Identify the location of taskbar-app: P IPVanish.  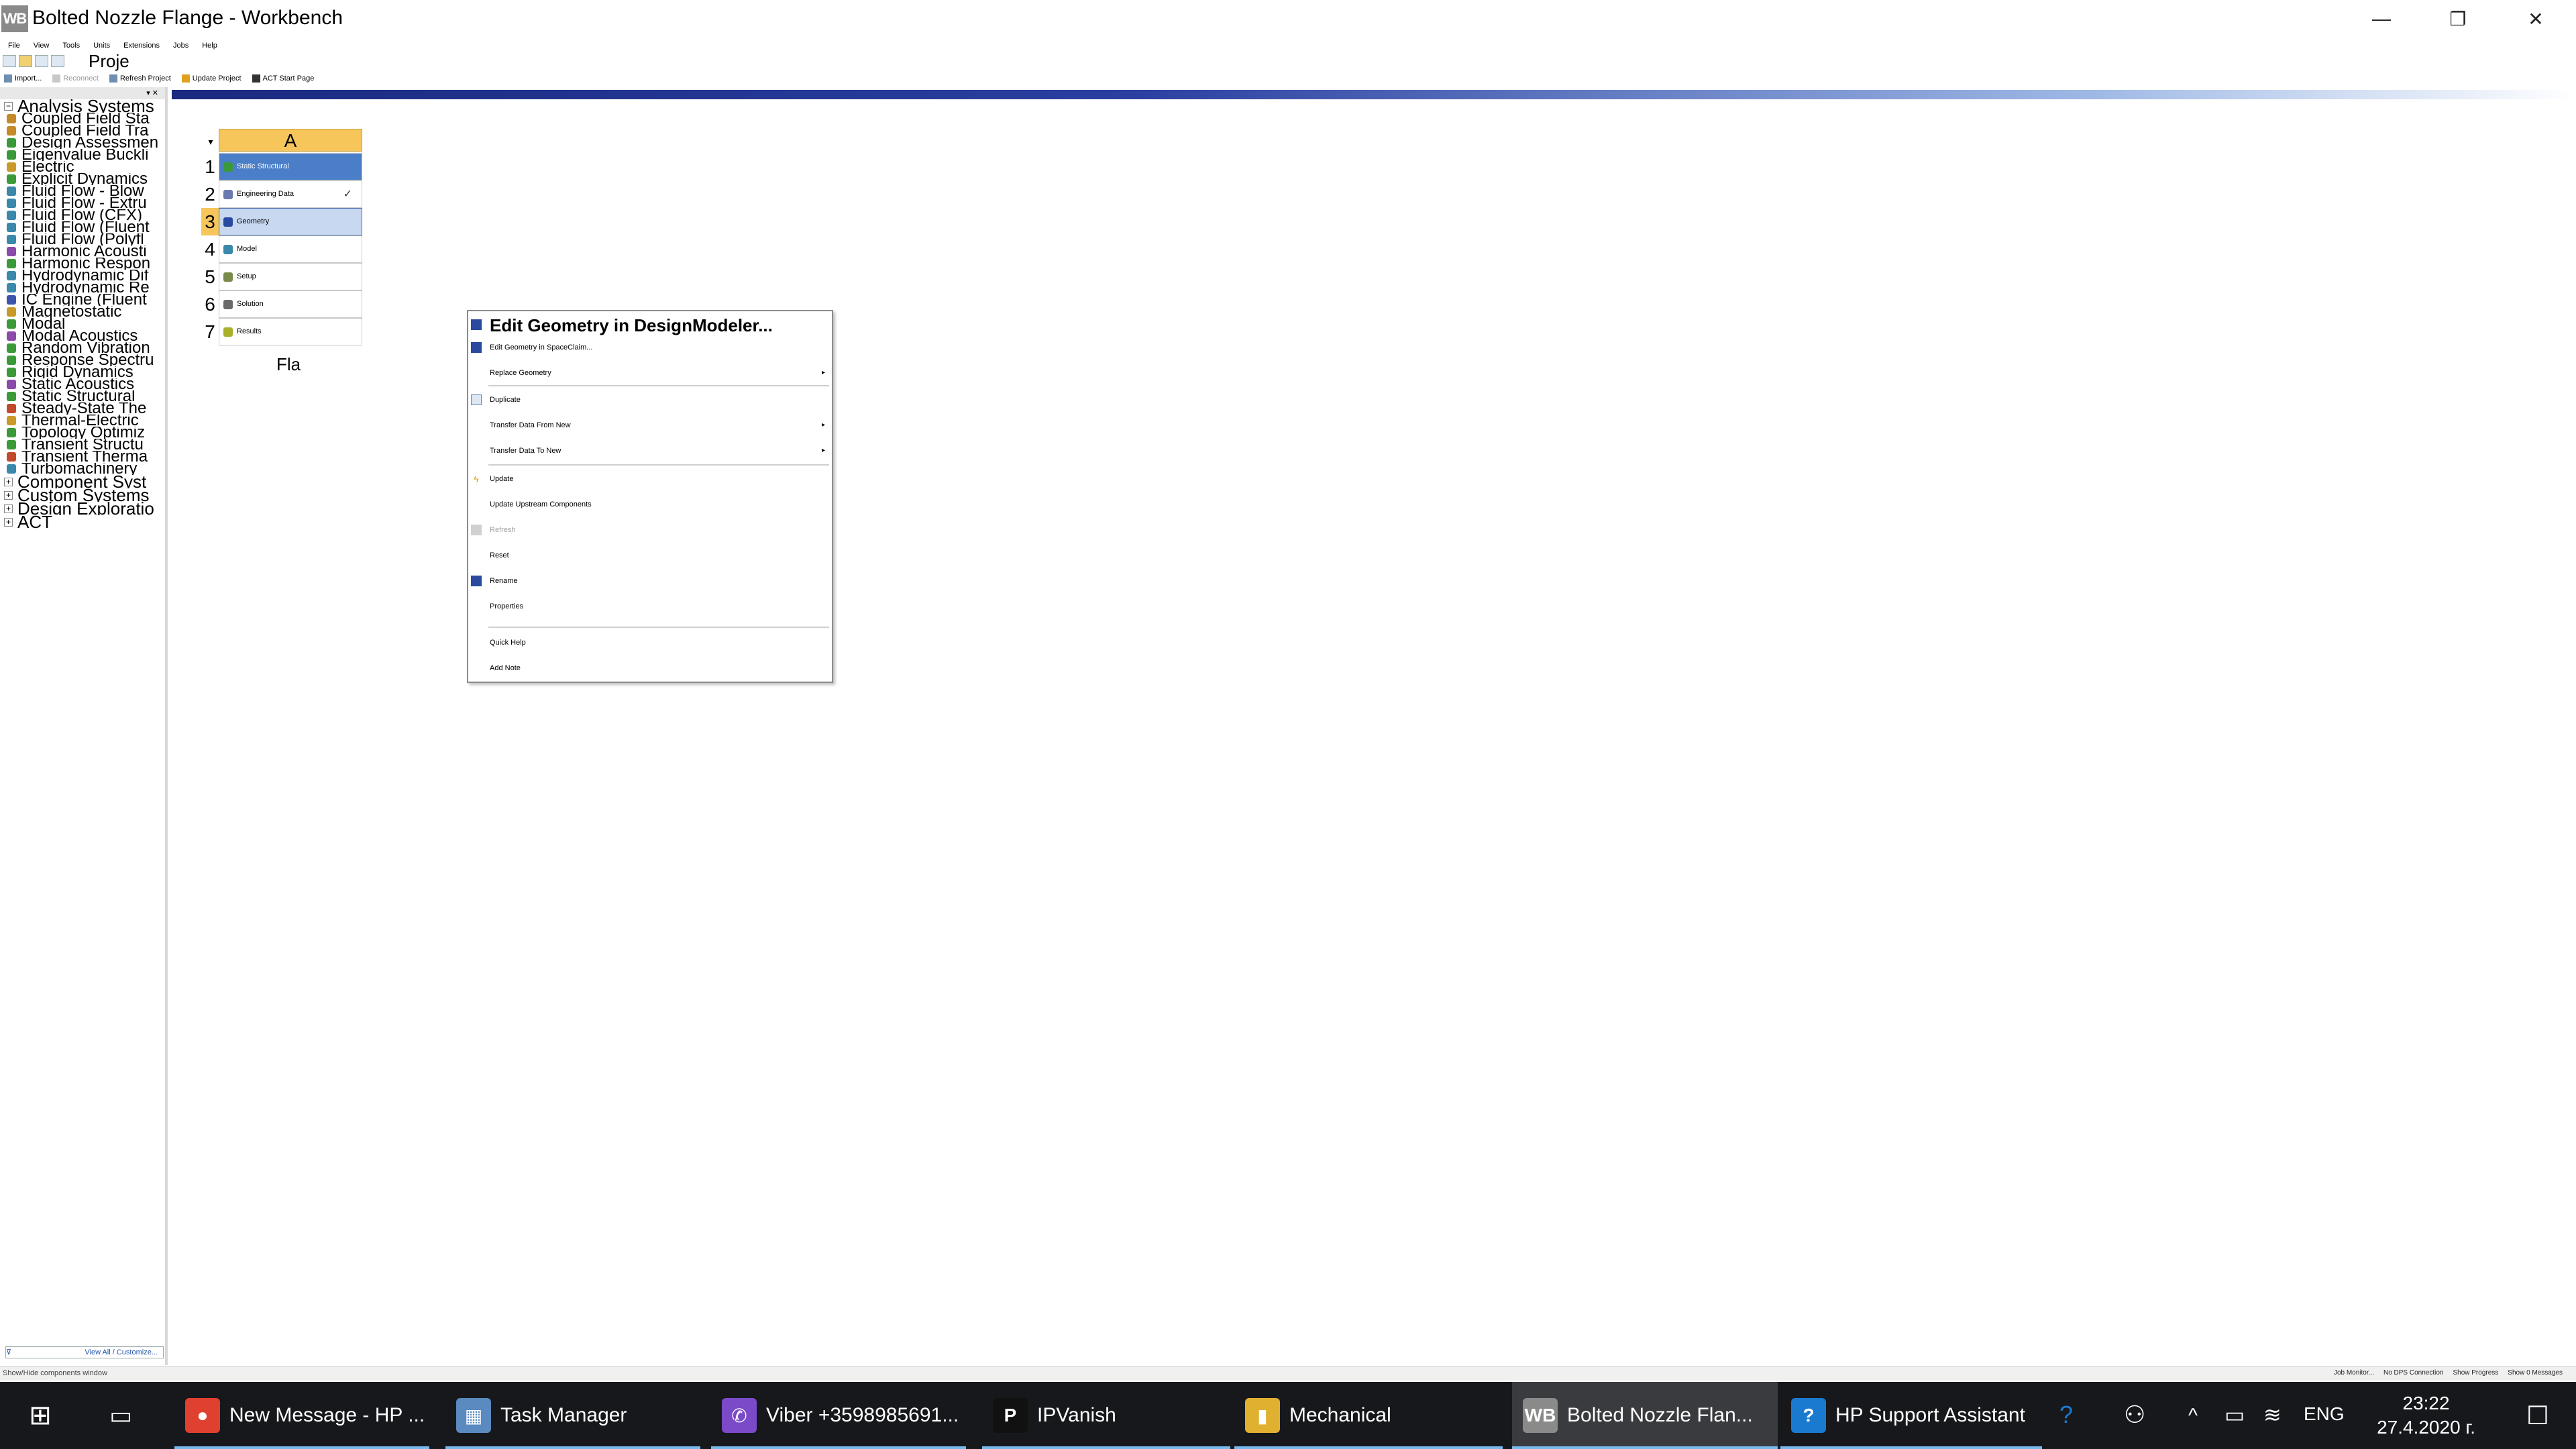
(1106, 1415).